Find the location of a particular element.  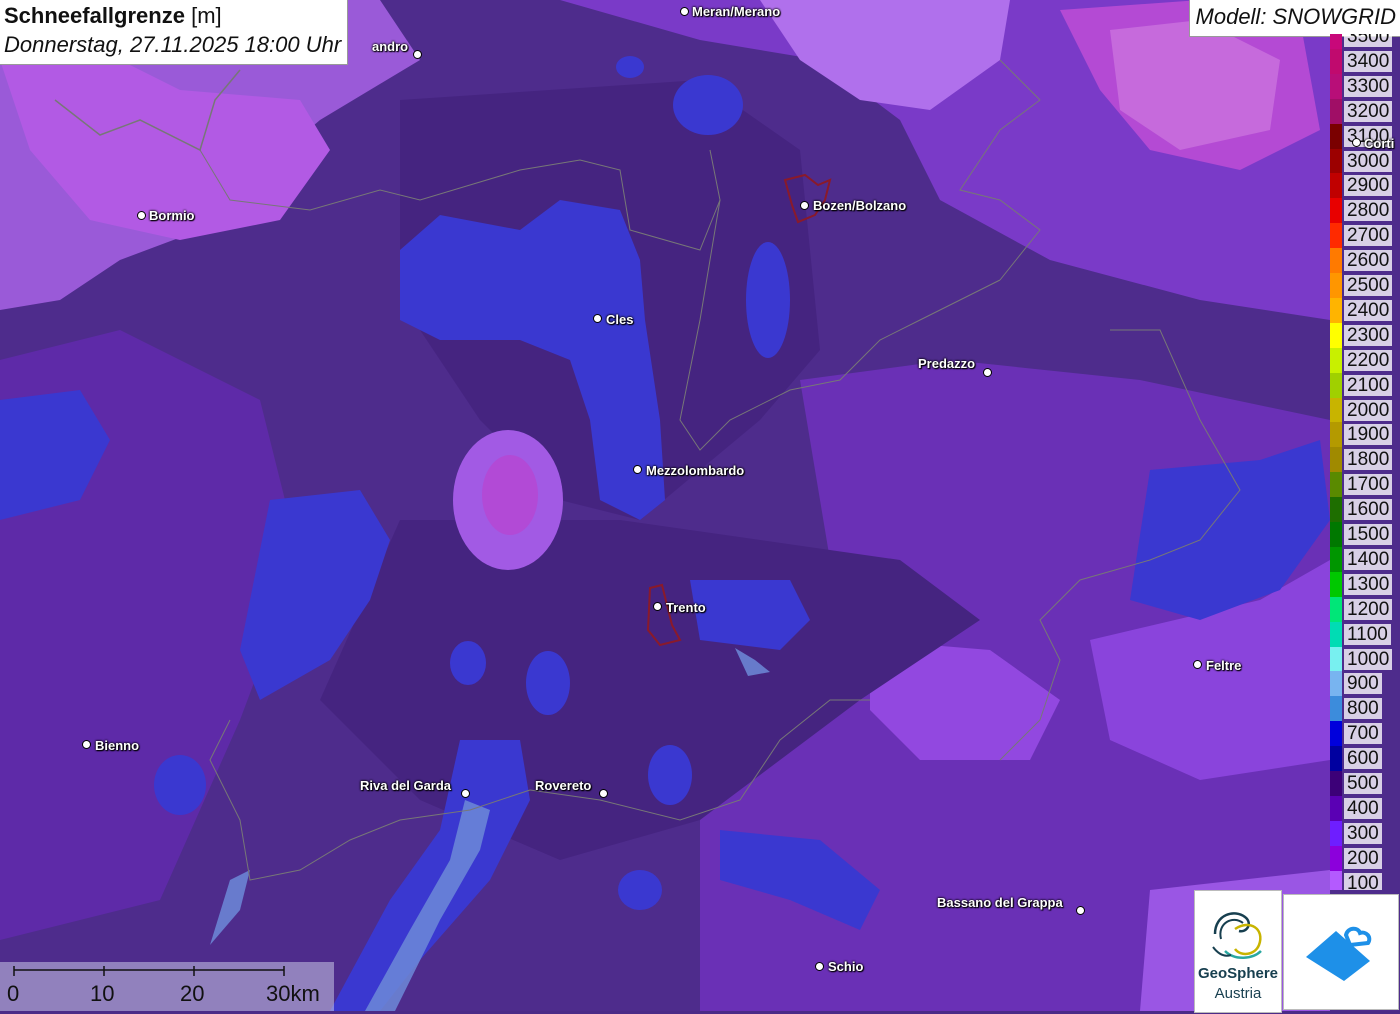

legend-label: 2900 is located at coordinates (1368, 186).